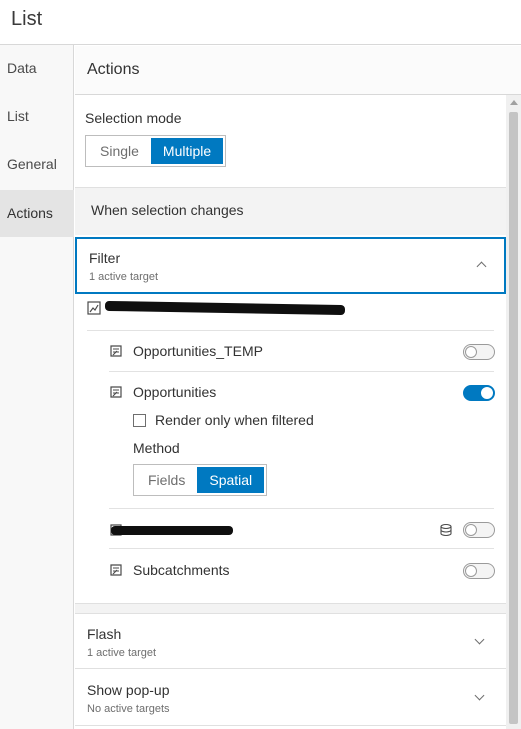 The image size is (521, 729). Describe the element at coordinates (181, 570) in the screenshot. I see `layer-name-subcatchments: Subcatchments` at that location.